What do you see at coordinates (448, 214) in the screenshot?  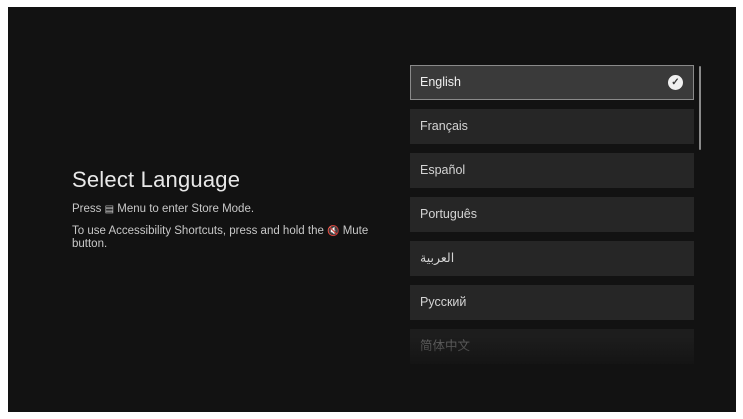 I see `language-label: Português` at bounding box center [448, 214].